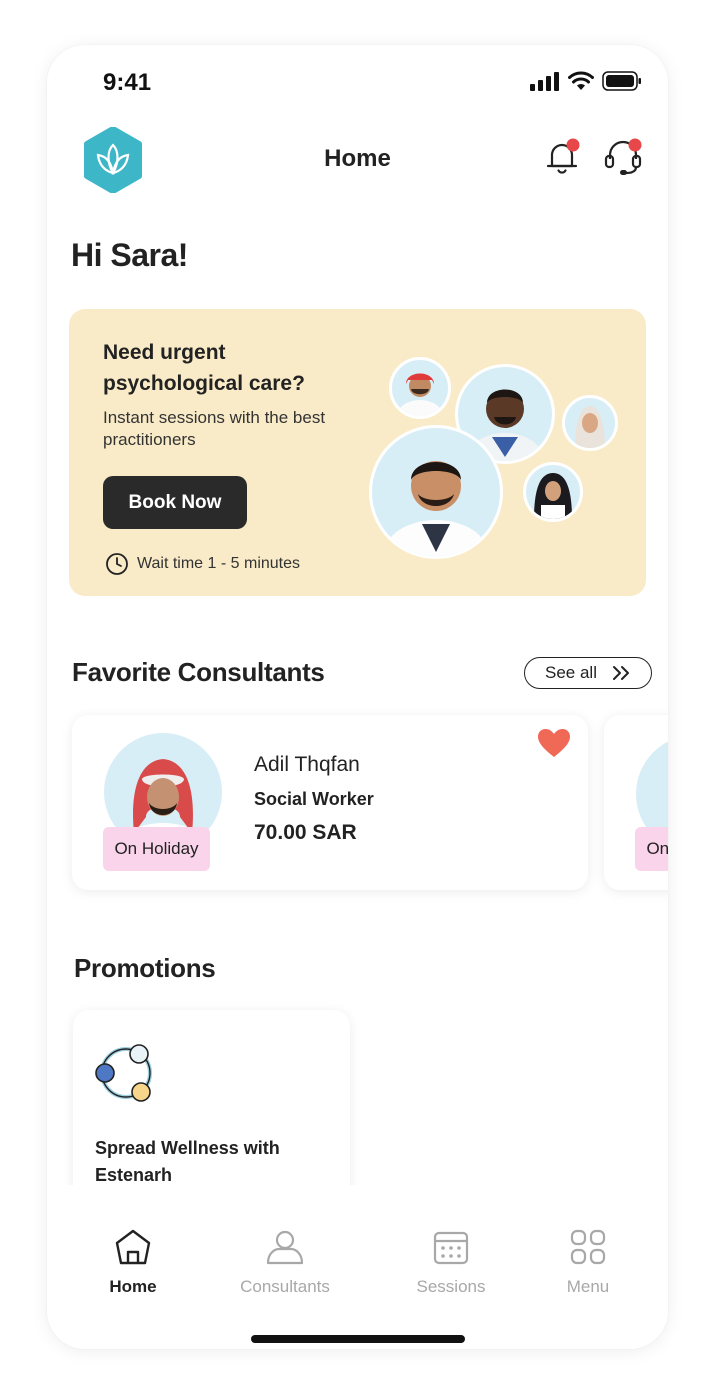 This screenshot has width=713, height=1395. What do you see at coordinates (204, 368) in the screenshot?
I see `urgent-care-title: Need urgent psychological care?` at bounding box center [204, 368].